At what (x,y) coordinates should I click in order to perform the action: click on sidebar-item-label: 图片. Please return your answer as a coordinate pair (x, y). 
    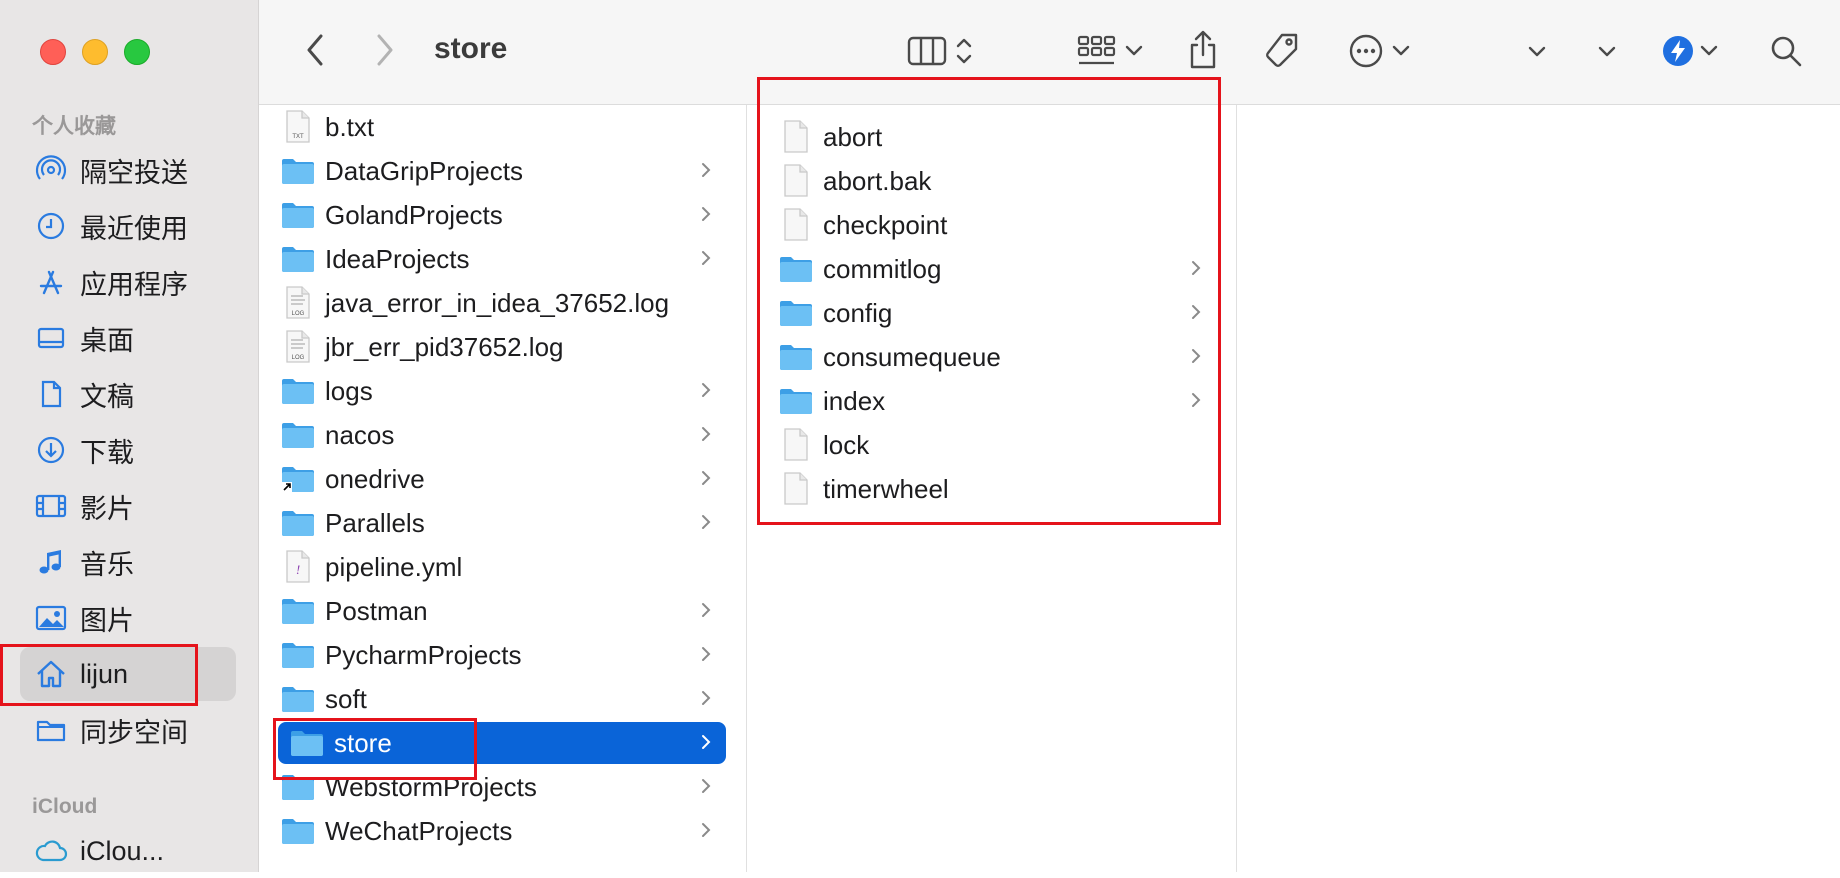
    Looking at the image, I should click on (107, 620).